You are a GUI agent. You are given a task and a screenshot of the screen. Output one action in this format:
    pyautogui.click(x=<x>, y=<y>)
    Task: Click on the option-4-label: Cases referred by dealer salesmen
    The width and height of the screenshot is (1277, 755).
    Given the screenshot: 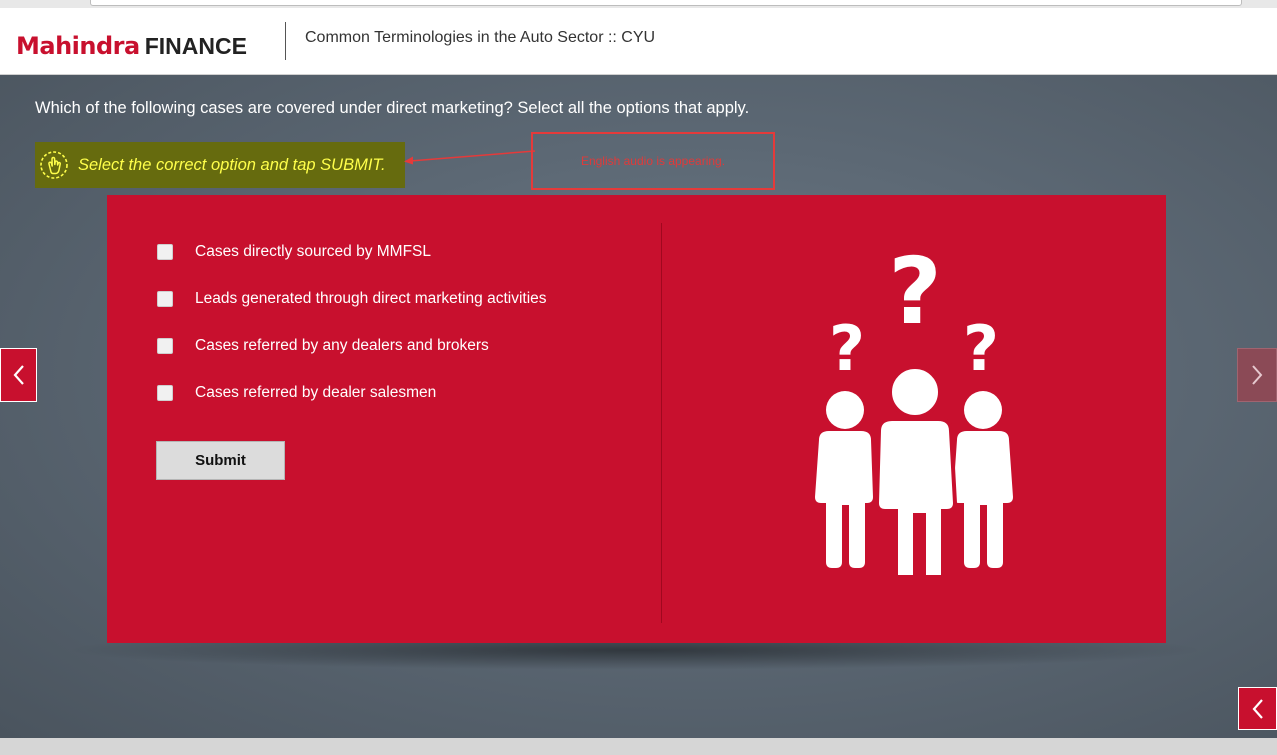 What is the action you would take?
    pyautogui.click(x=316, y=392)
    